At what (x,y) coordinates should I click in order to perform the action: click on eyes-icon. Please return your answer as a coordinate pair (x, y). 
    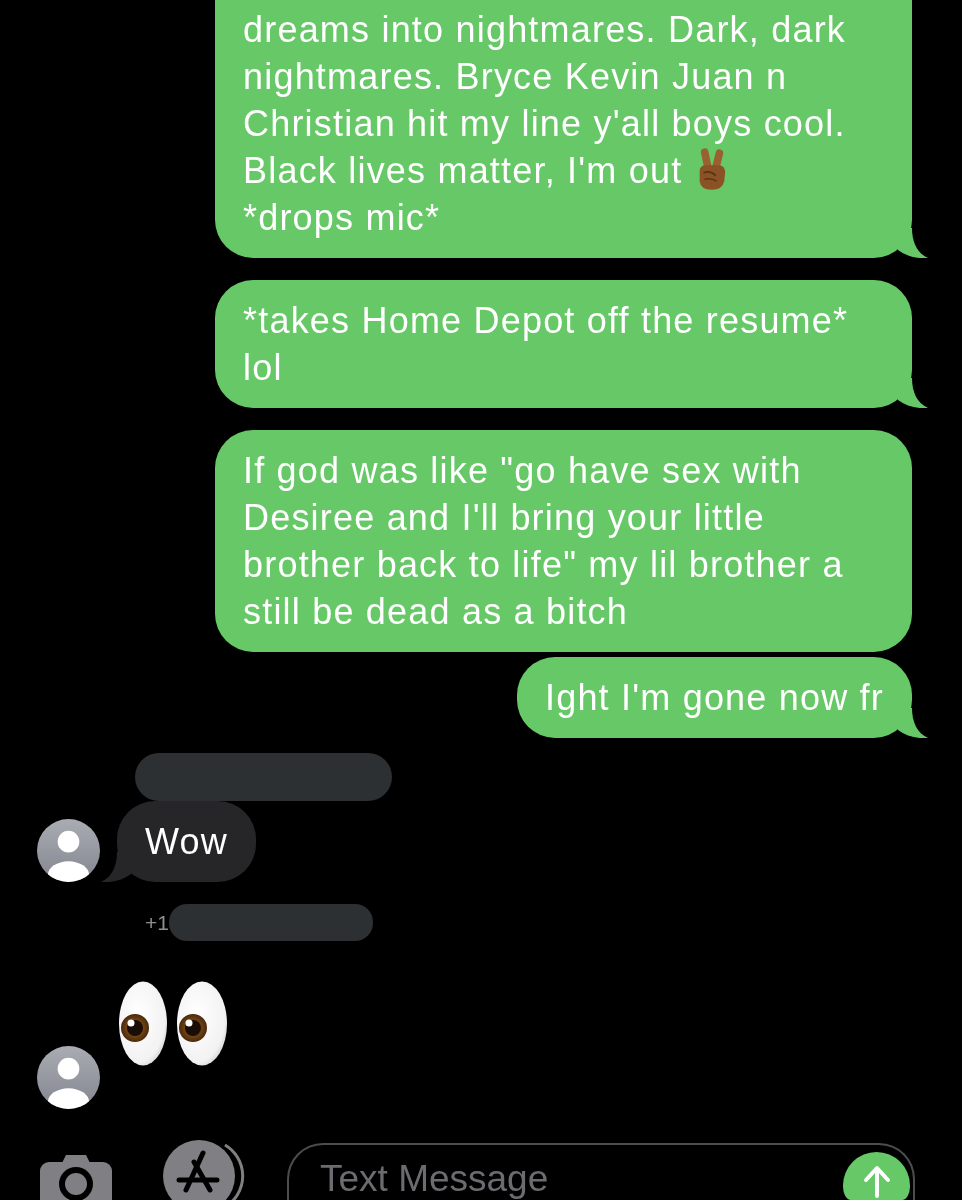
    Looking at the image, I should click on (173, 1023).